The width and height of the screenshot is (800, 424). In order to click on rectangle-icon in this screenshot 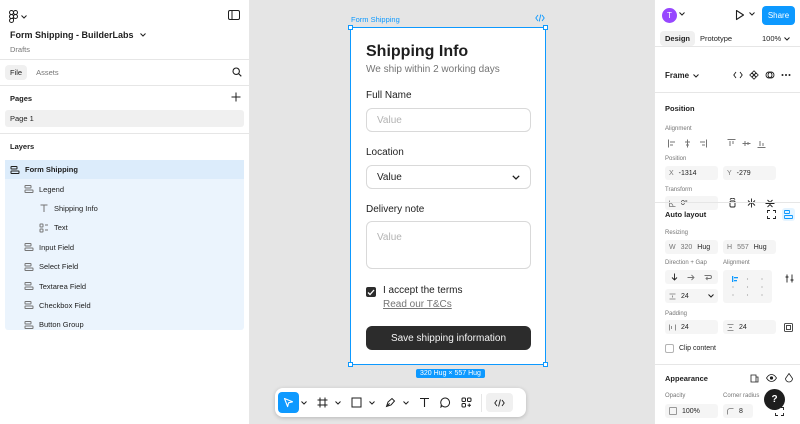, I will do `click(356, 402)`.